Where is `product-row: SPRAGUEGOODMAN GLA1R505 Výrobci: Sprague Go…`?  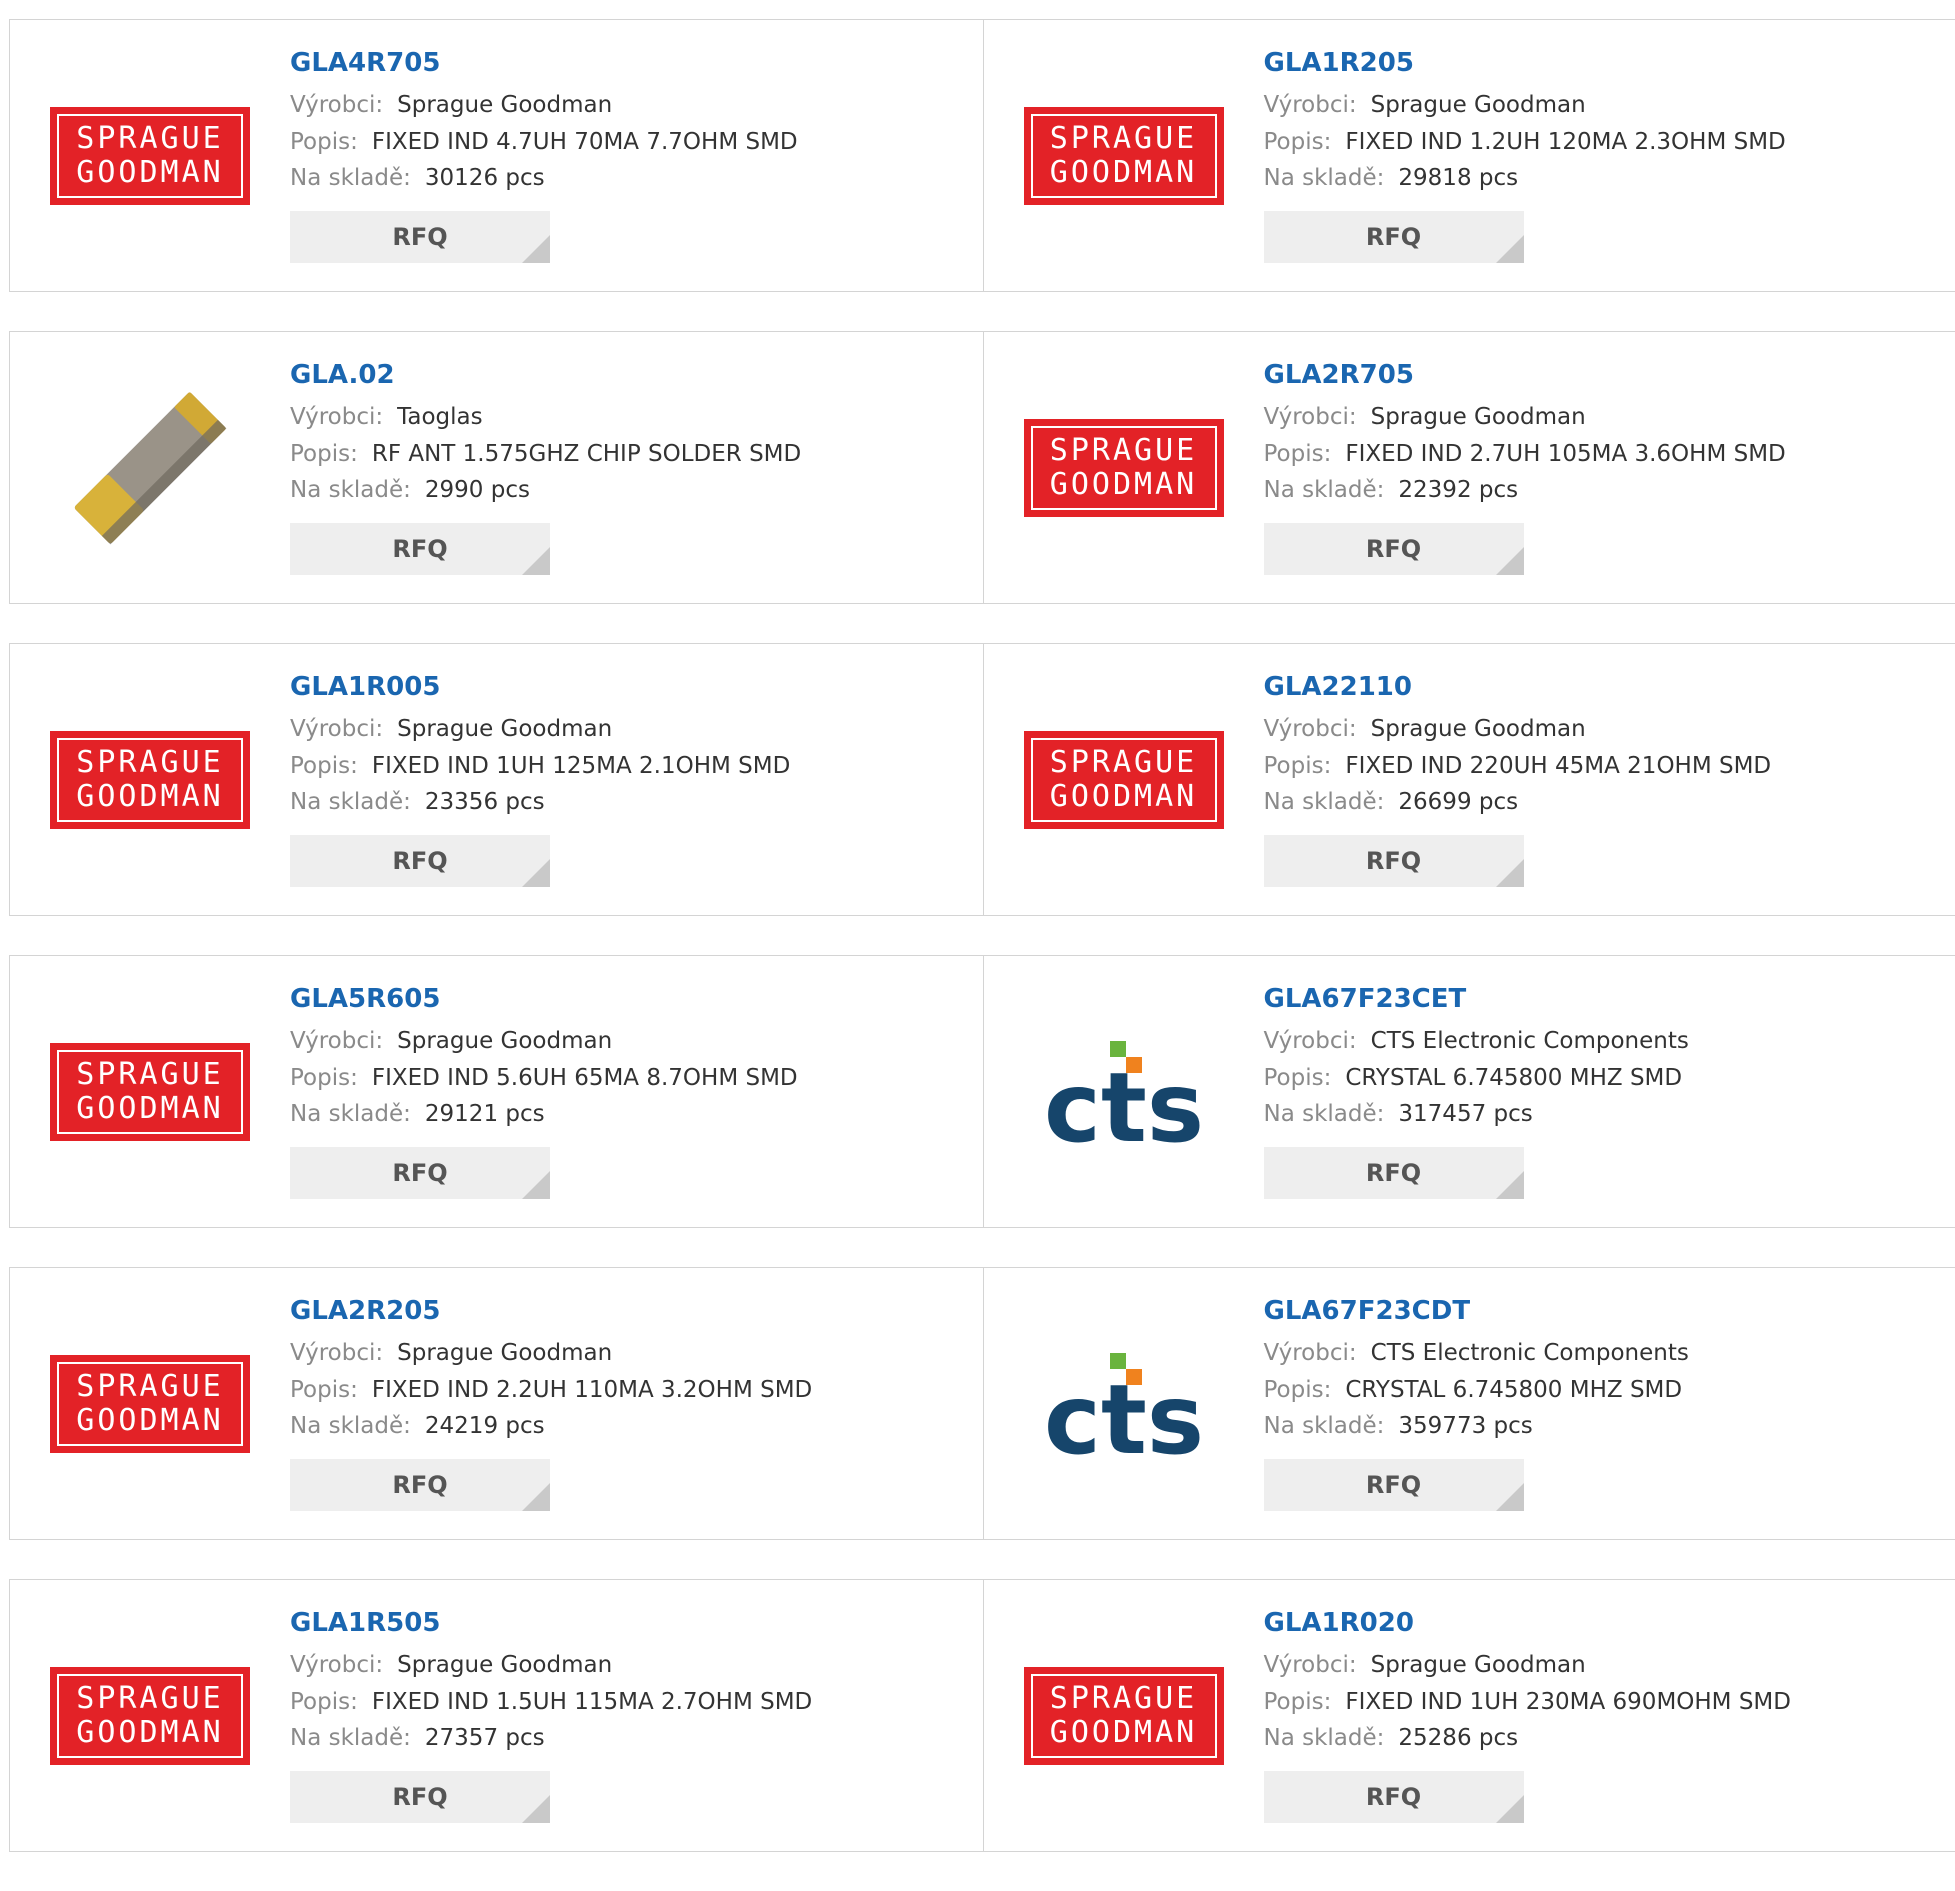 product-row: SPRAGUEGOODMAN GLA1R505 Výrobci: Sprague Go… is located at coordinates (982, 1715).